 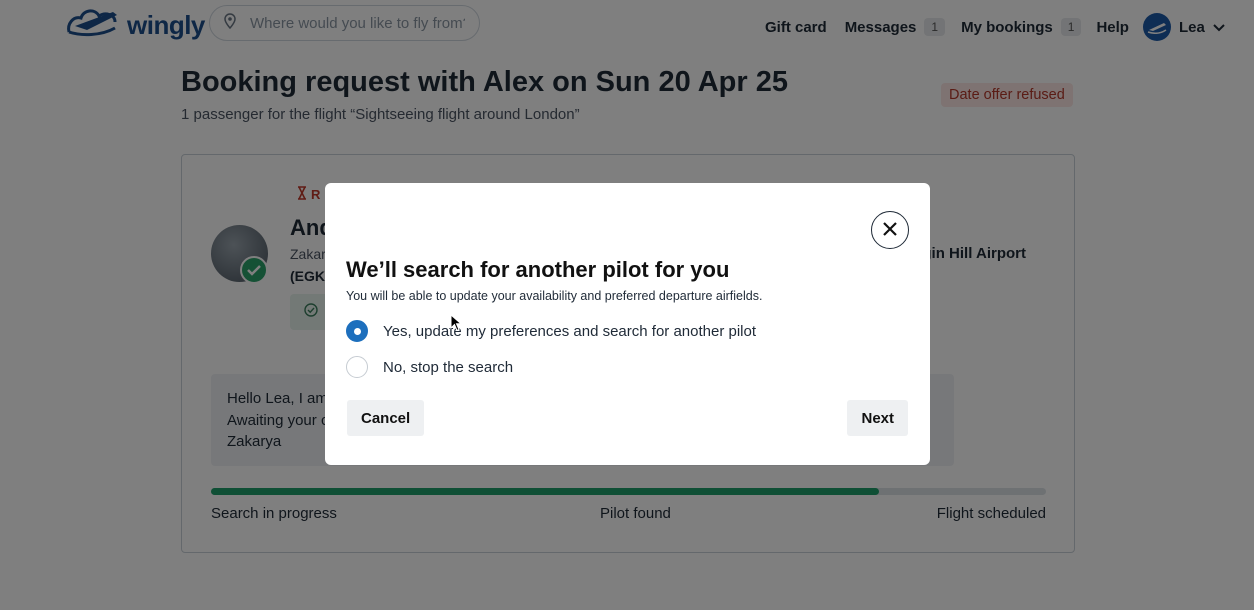 I want to click on close-button, so click(x=890, y=230).